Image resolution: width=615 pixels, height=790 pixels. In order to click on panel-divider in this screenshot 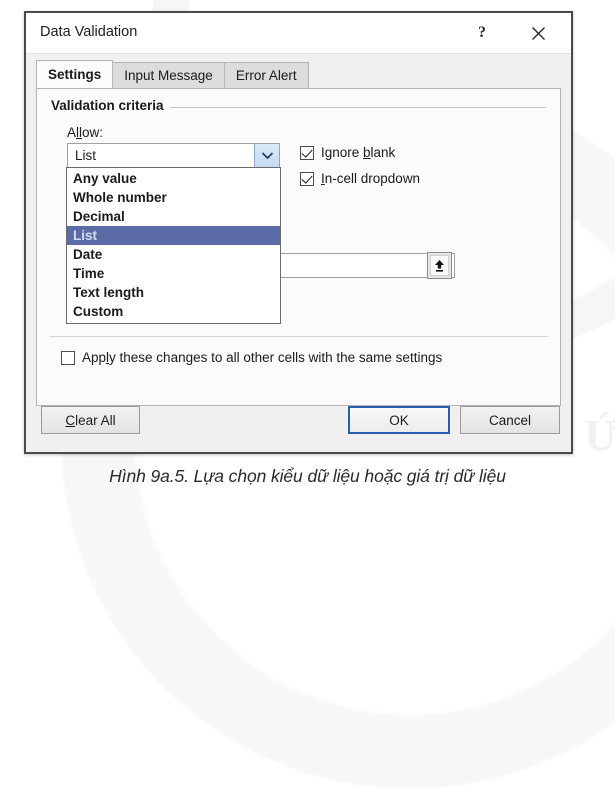, I will do `click(298, 336)`.